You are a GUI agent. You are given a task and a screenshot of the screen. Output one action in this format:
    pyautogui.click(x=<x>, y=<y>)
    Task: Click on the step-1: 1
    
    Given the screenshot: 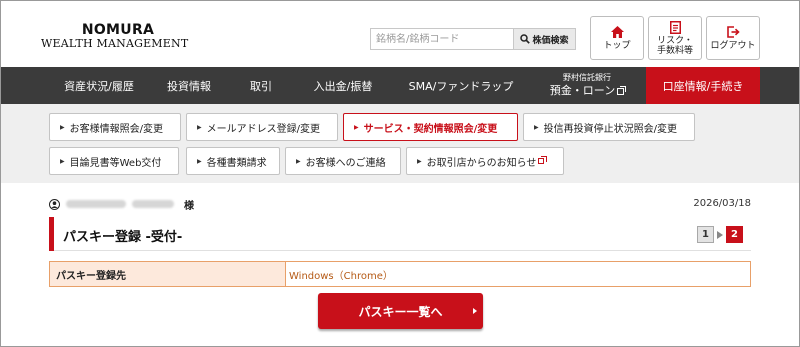 What is the action you would take?
    pyautogui.click(x=705, y=234)
    